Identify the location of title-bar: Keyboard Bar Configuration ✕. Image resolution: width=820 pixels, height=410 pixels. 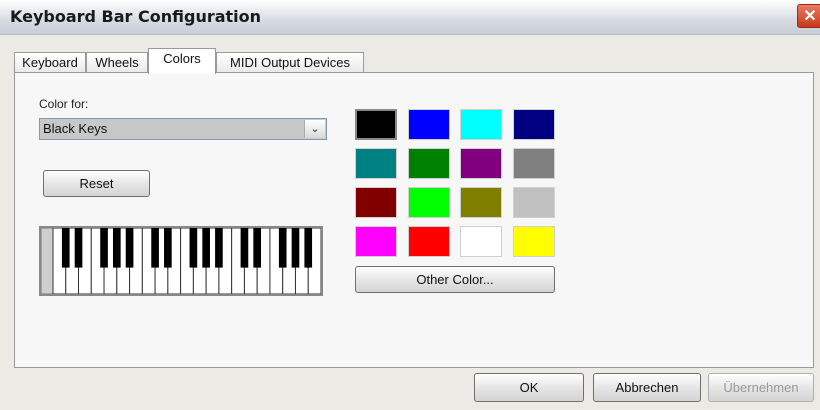
(410, 17).